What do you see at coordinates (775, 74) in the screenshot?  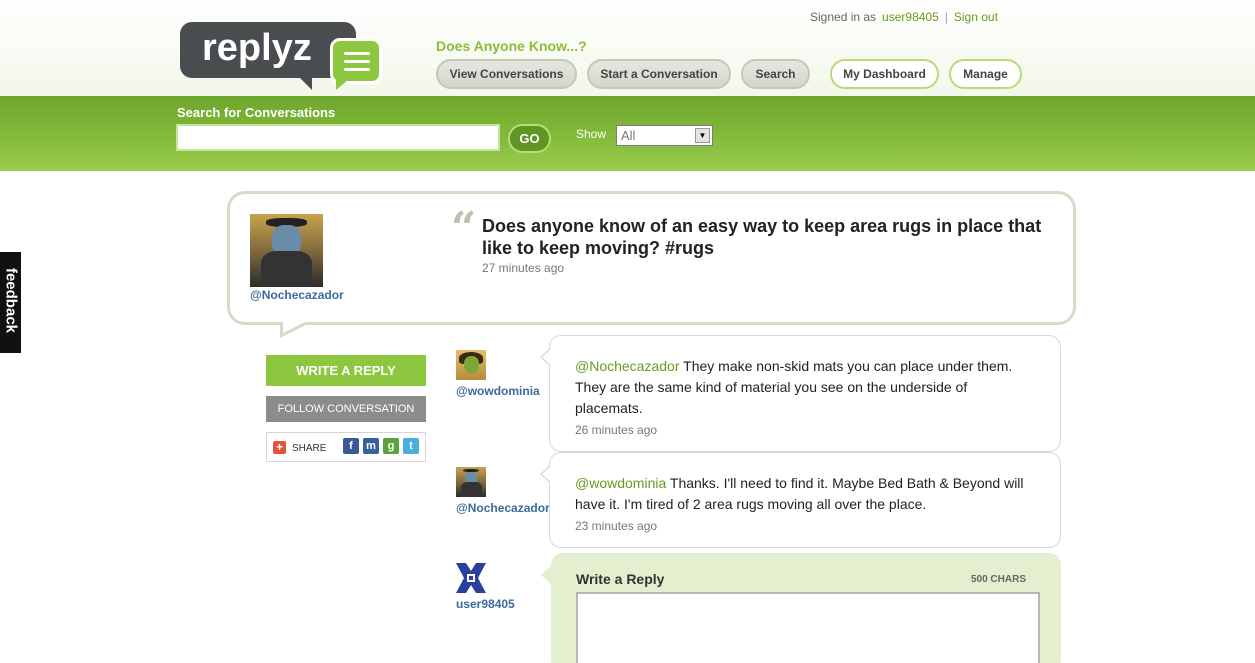 I see `search-nav-button: Search` at bounding box center [775, 74].